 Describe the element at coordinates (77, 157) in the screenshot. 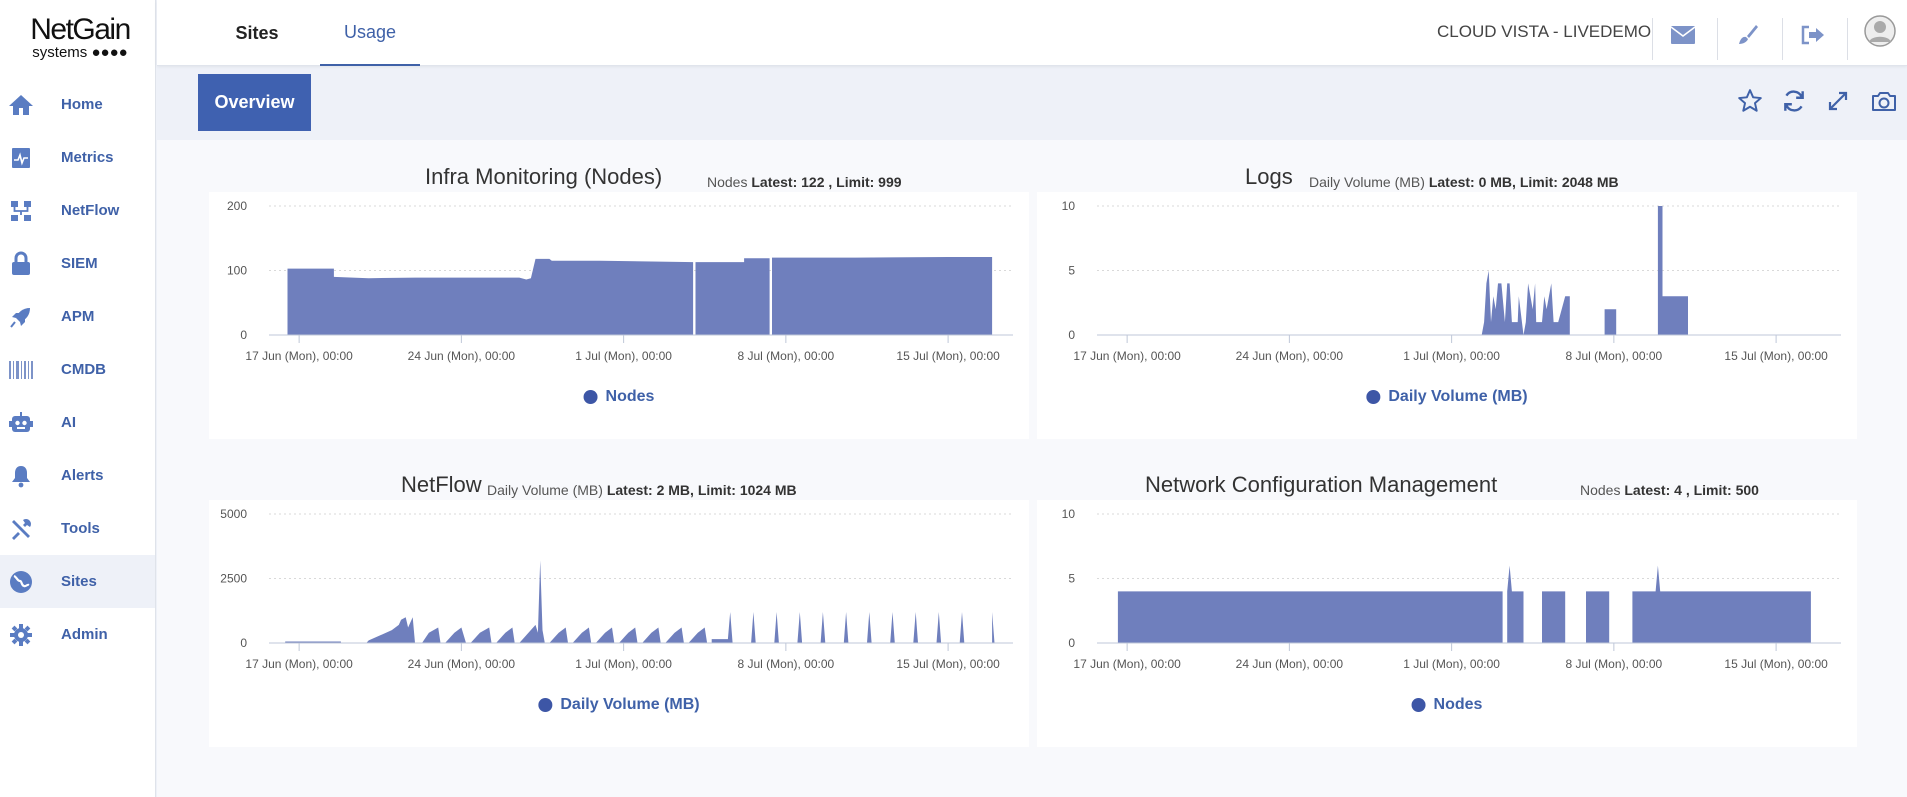

I see `sidebar-item-metrics: Metrics` at that location.